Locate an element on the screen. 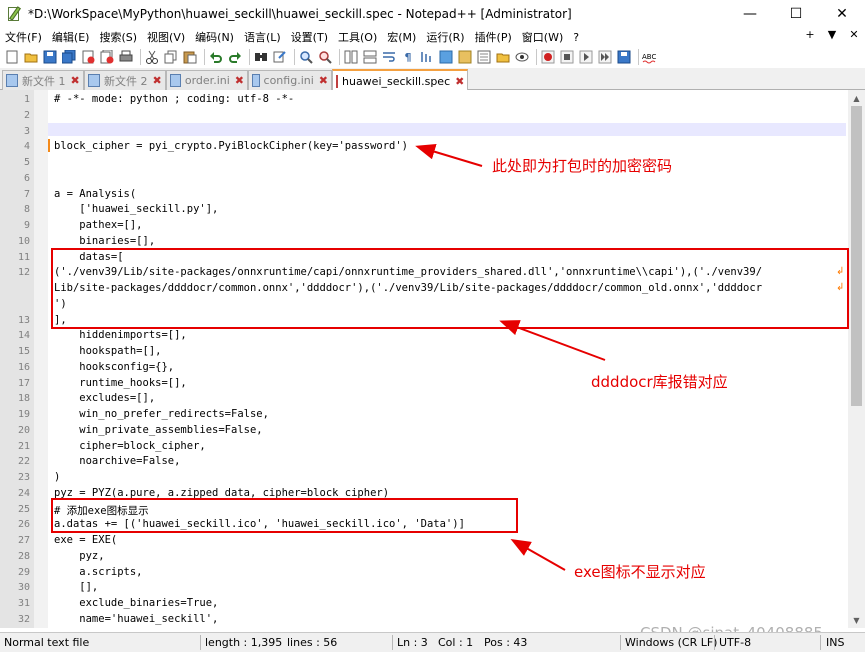 The height and width of the screenshot is (652, 865). show-all-chars-icon: ¶ is located at coordinates (408, 57).